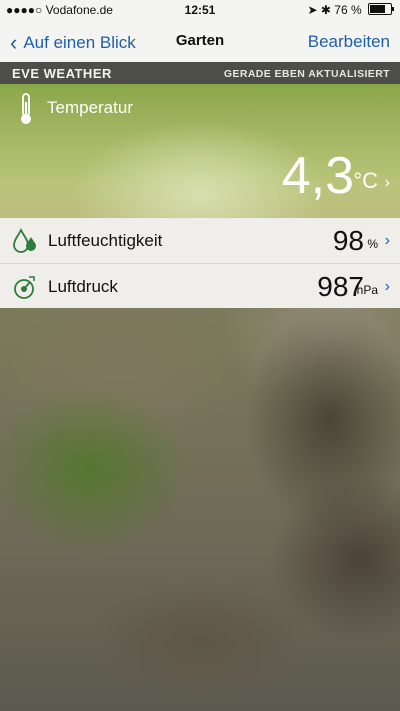 Image resolution: width=400 pixels, height=711 pixels. What do you see at coordinates (367, 290) in the screenshot?
I see `pressure-unit: hPa` at bounding box center [367, 290].